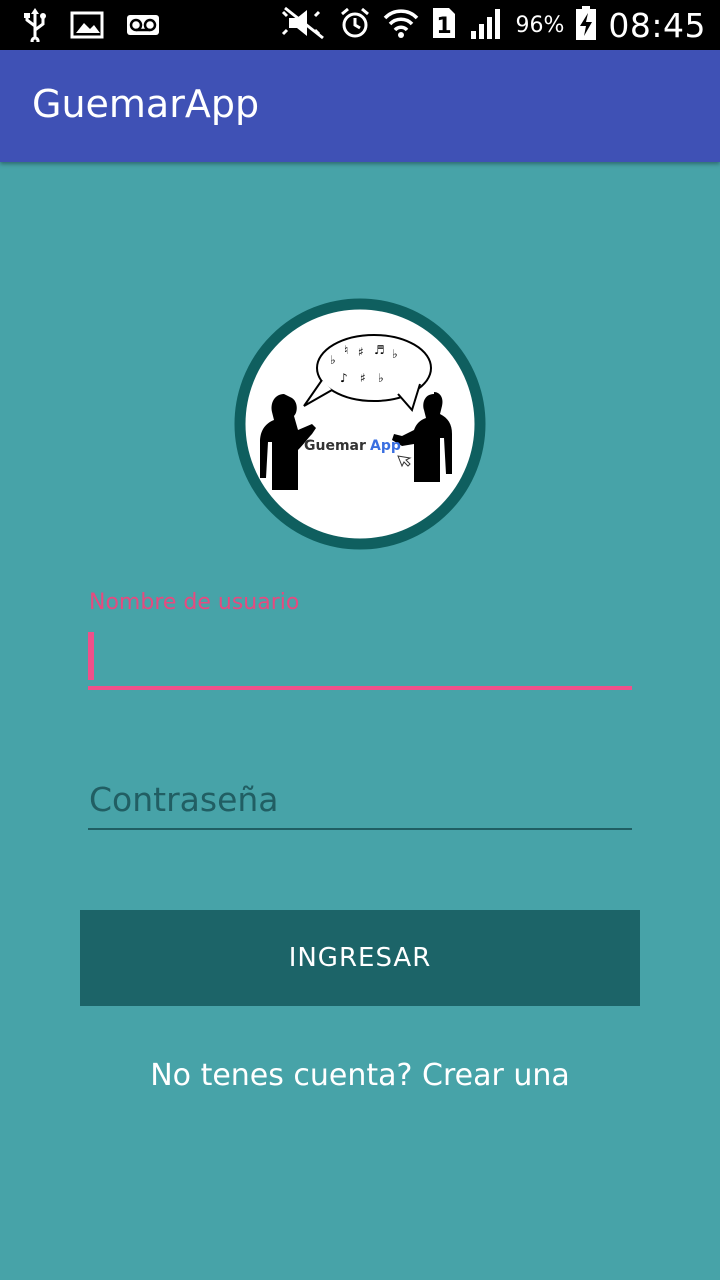  What do you see at coordinates (91, 656) in the screenshot?
I see `text-cursor` at bounding box center [91, 656].